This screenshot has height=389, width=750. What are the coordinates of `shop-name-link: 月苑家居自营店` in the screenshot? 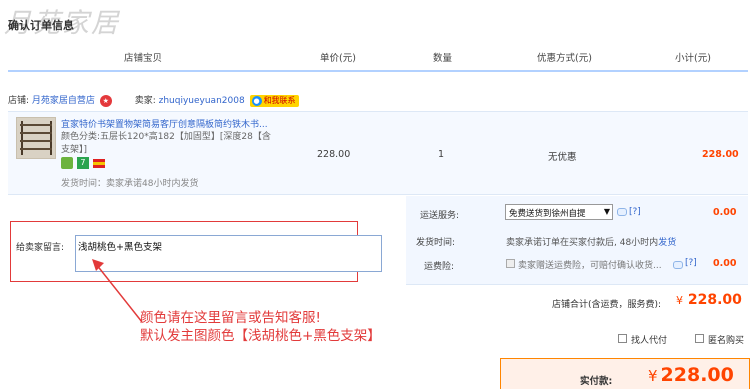 It's located at (63, 101).